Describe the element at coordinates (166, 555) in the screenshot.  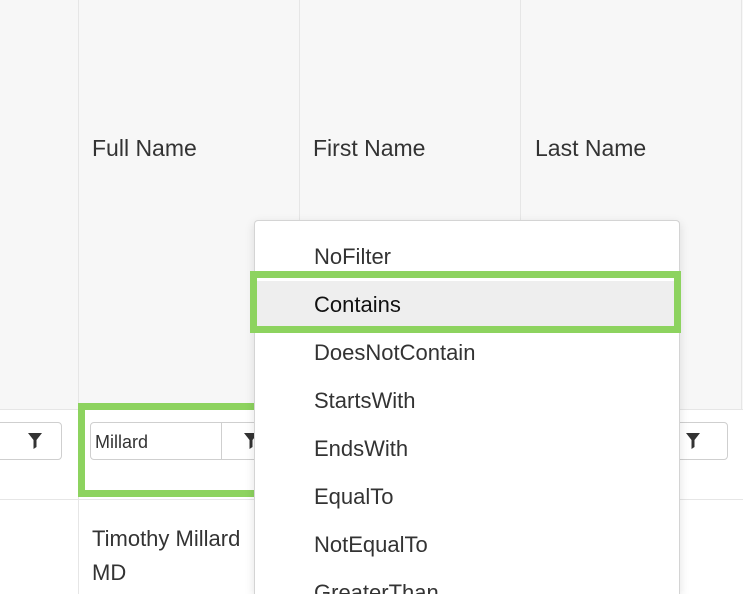
I see `cell-full-name: Timothy Millard MD` at that location.